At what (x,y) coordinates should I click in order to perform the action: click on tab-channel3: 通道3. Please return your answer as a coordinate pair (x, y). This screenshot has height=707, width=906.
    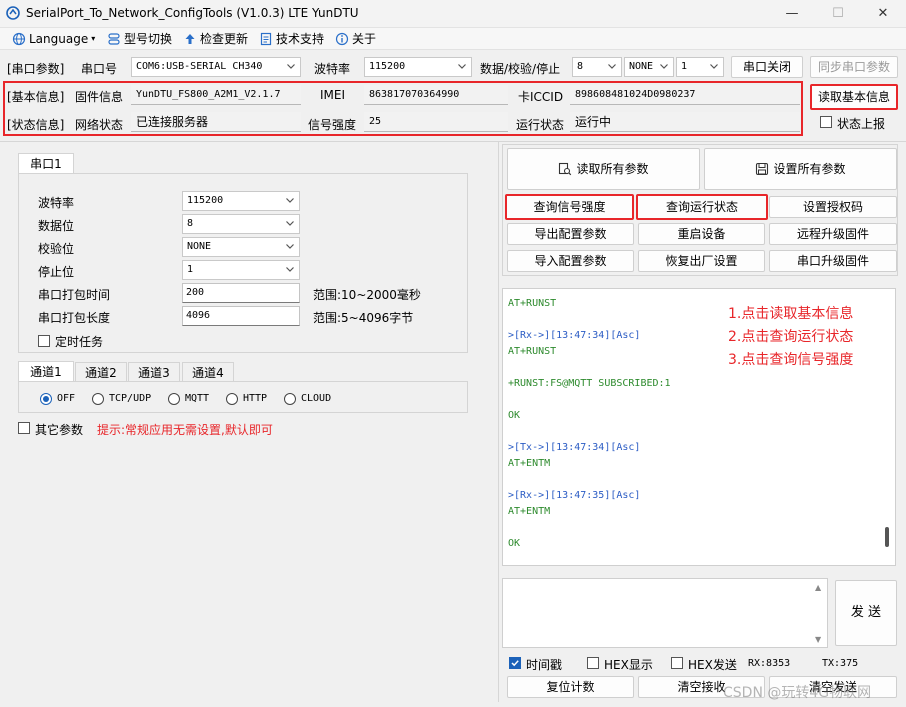
    Looking at the image, I should click on (154, 372).